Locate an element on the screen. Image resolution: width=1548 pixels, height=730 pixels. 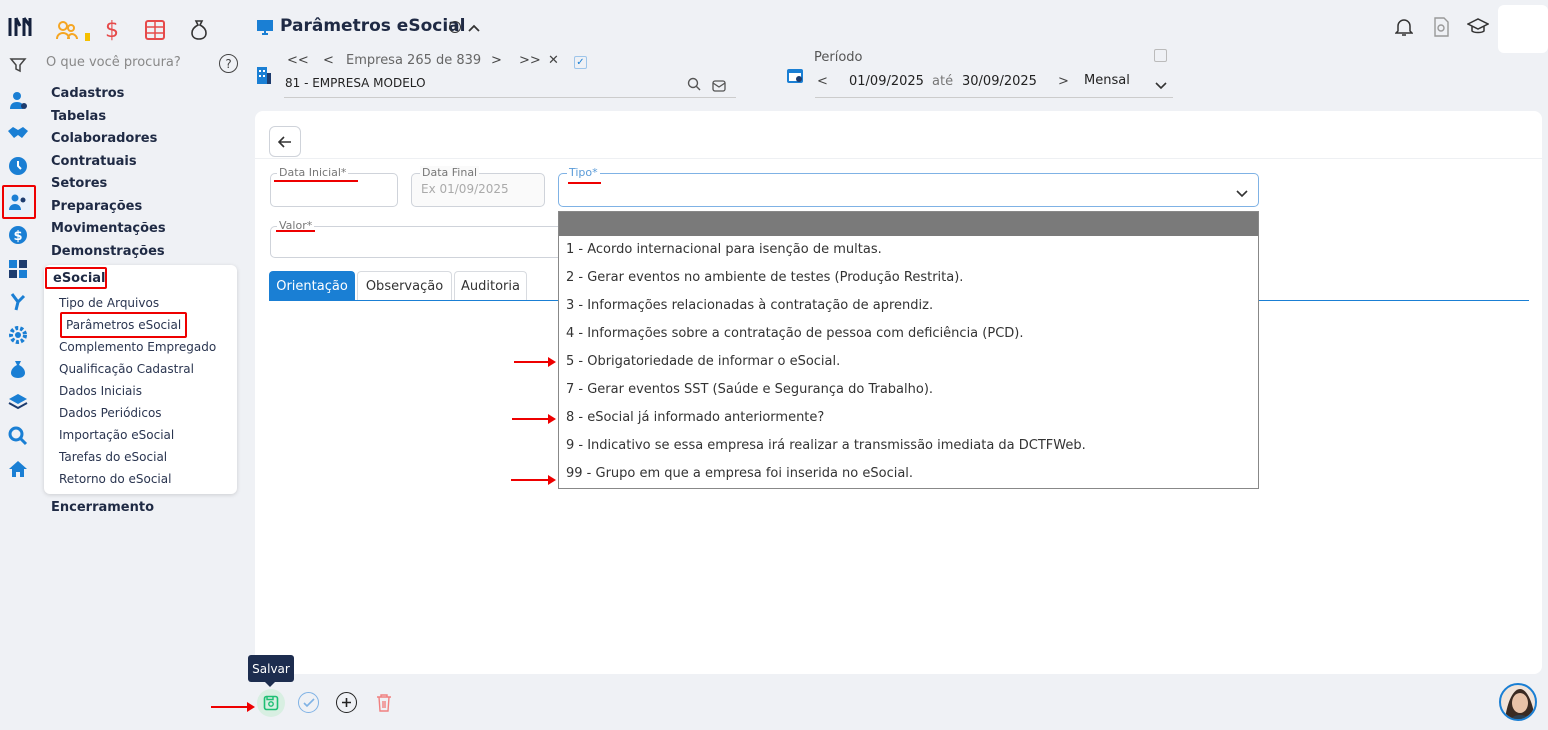
next-company-button: > is located at coordinates (496, 60).